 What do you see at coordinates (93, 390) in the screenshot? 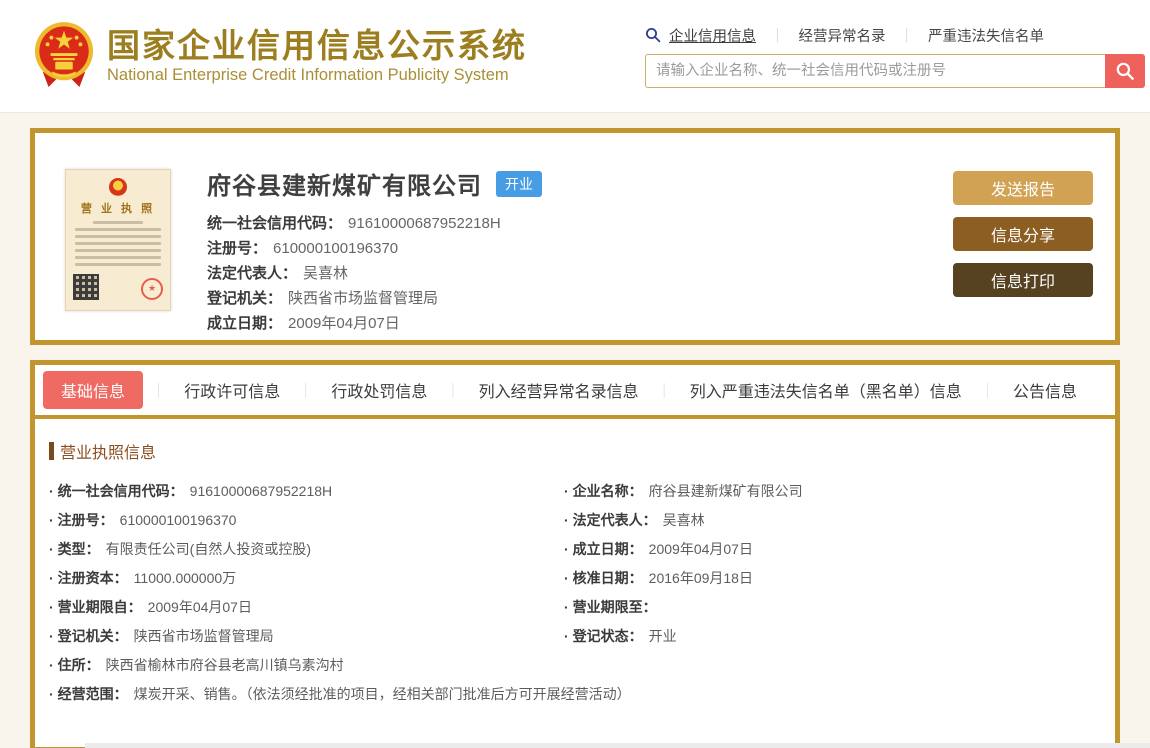
I see `tab-item: 基础信息` at bounding box center [93, 390].